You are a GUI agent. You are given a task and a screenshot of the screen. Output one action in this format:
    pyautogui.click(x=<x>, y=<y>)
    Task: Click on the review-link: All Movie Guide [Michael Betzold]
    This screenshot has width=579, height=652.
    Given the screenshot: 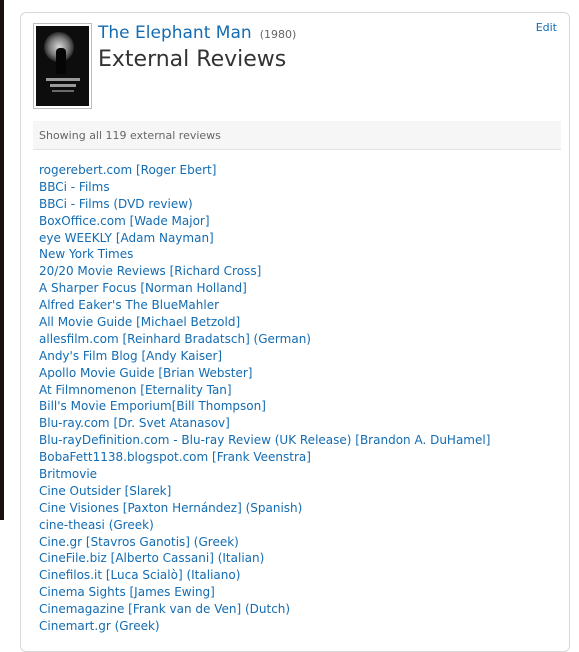 What is the action you would take?
    pyautogui.click(x=139, y=322)
    